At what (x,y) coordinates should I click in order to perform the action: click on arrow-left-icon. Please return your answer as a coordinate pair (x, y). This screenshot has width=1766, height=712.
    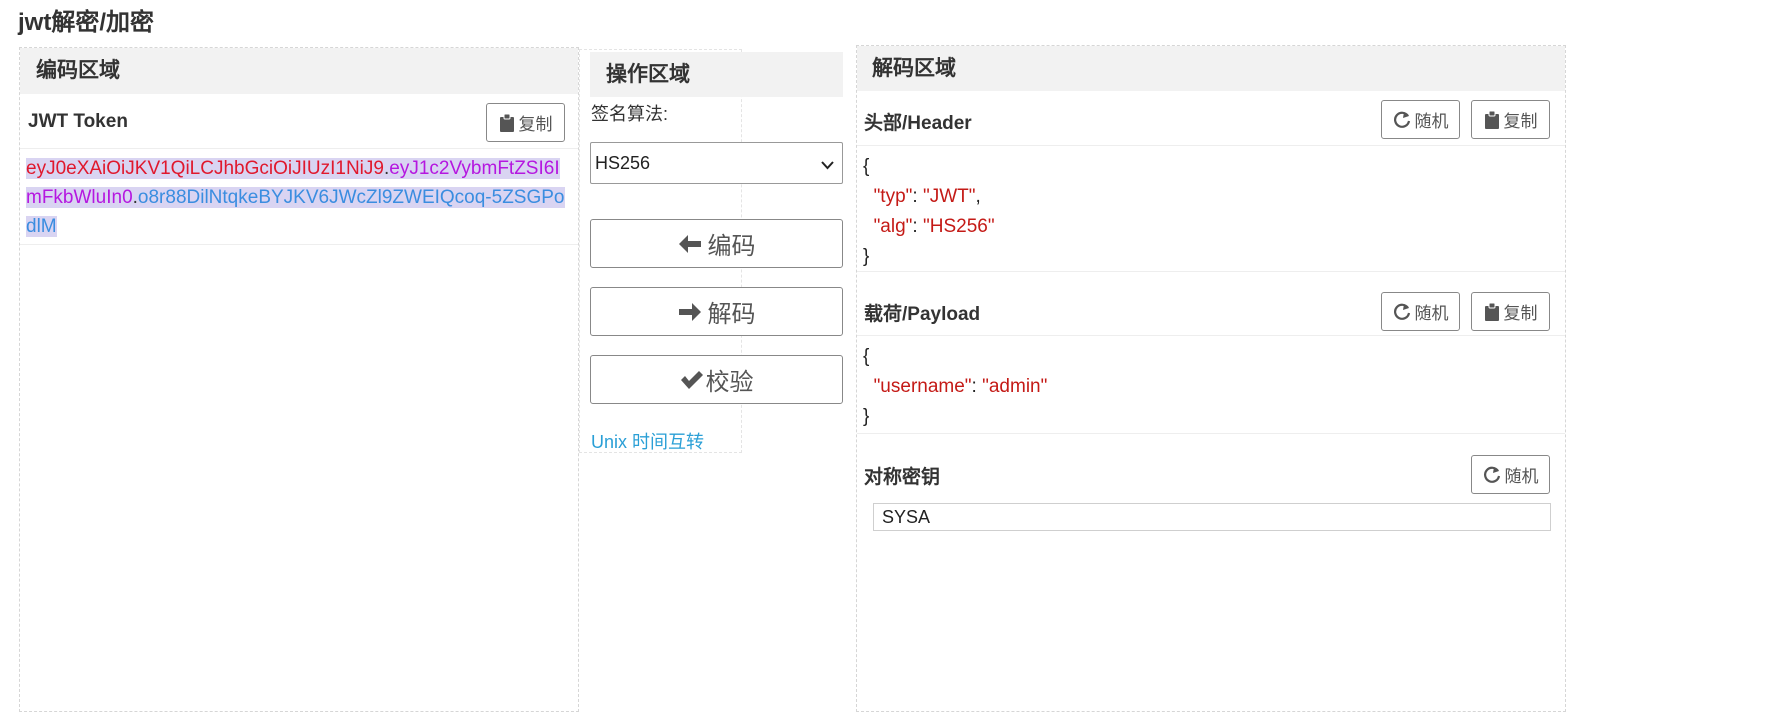
    Looking at the image, I should click on (690, 244).